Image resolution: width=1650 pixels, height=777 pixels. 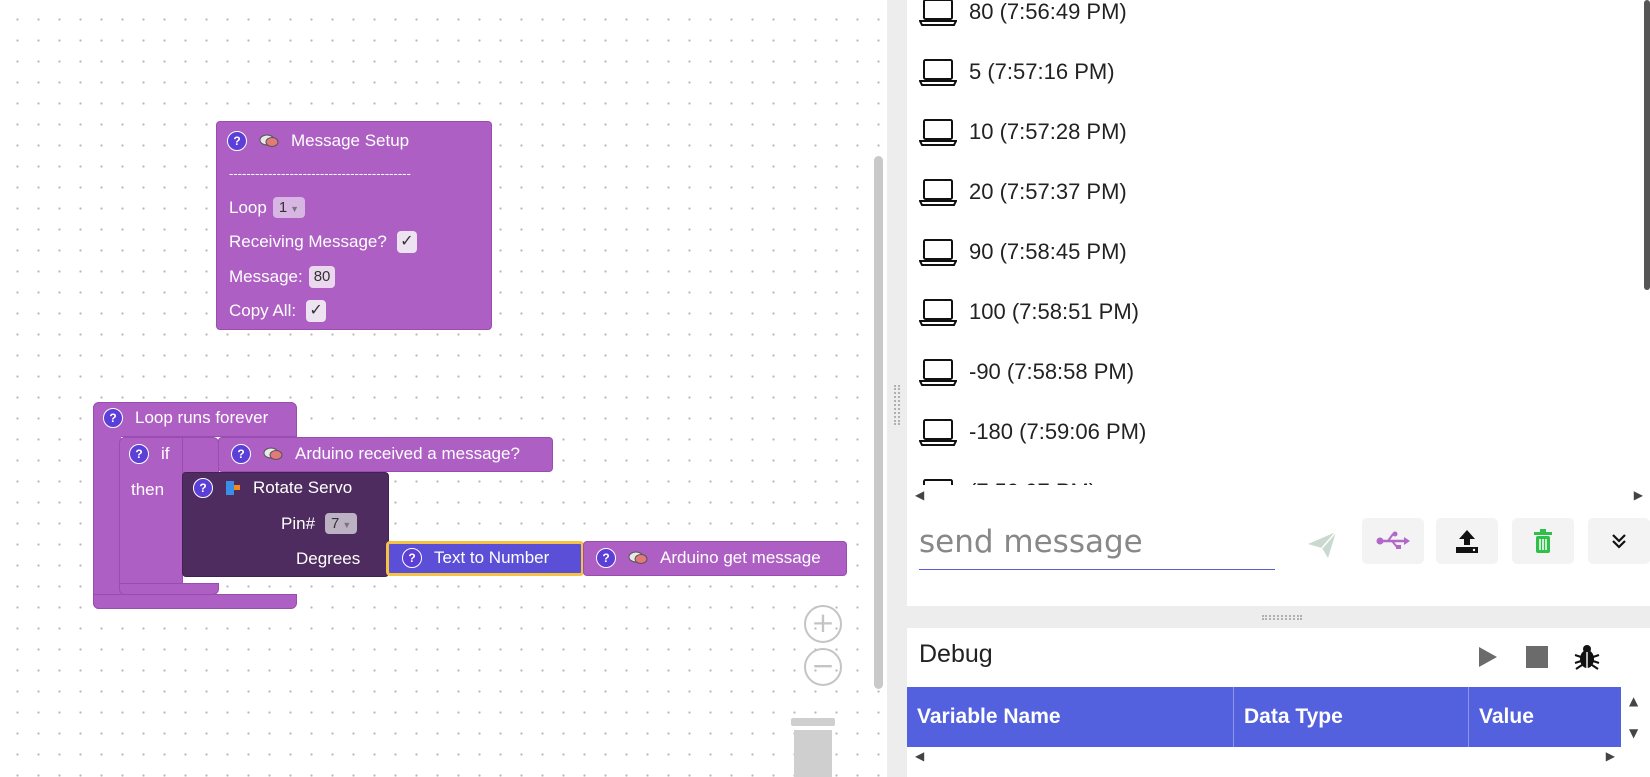 I want to click on horizontal-splitter, so click(x=1278, y=617).